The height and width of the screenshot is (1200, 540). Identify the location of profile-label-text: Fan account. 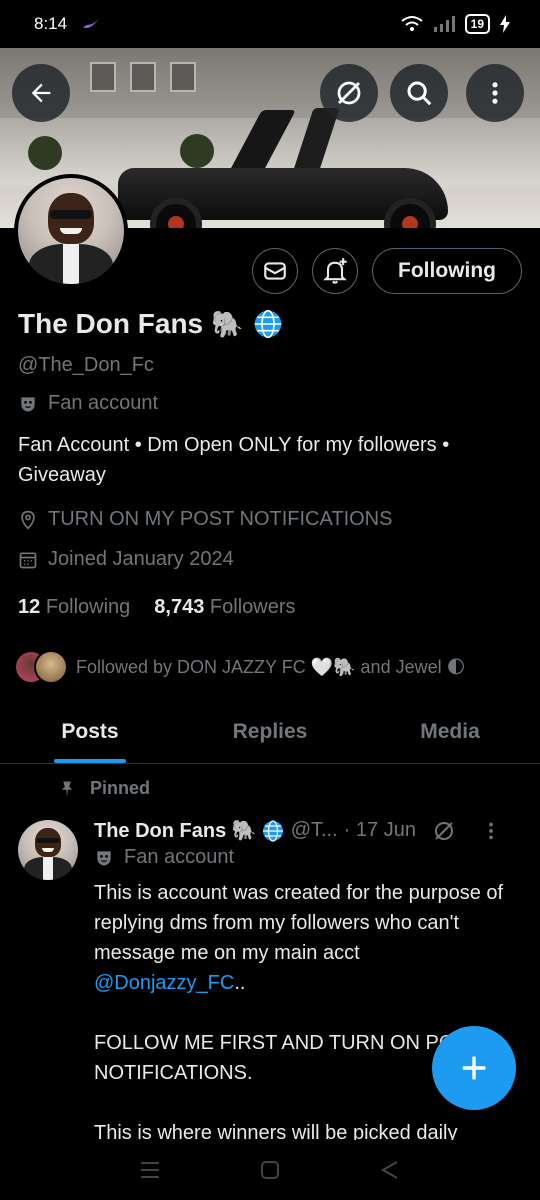
(103, 403).